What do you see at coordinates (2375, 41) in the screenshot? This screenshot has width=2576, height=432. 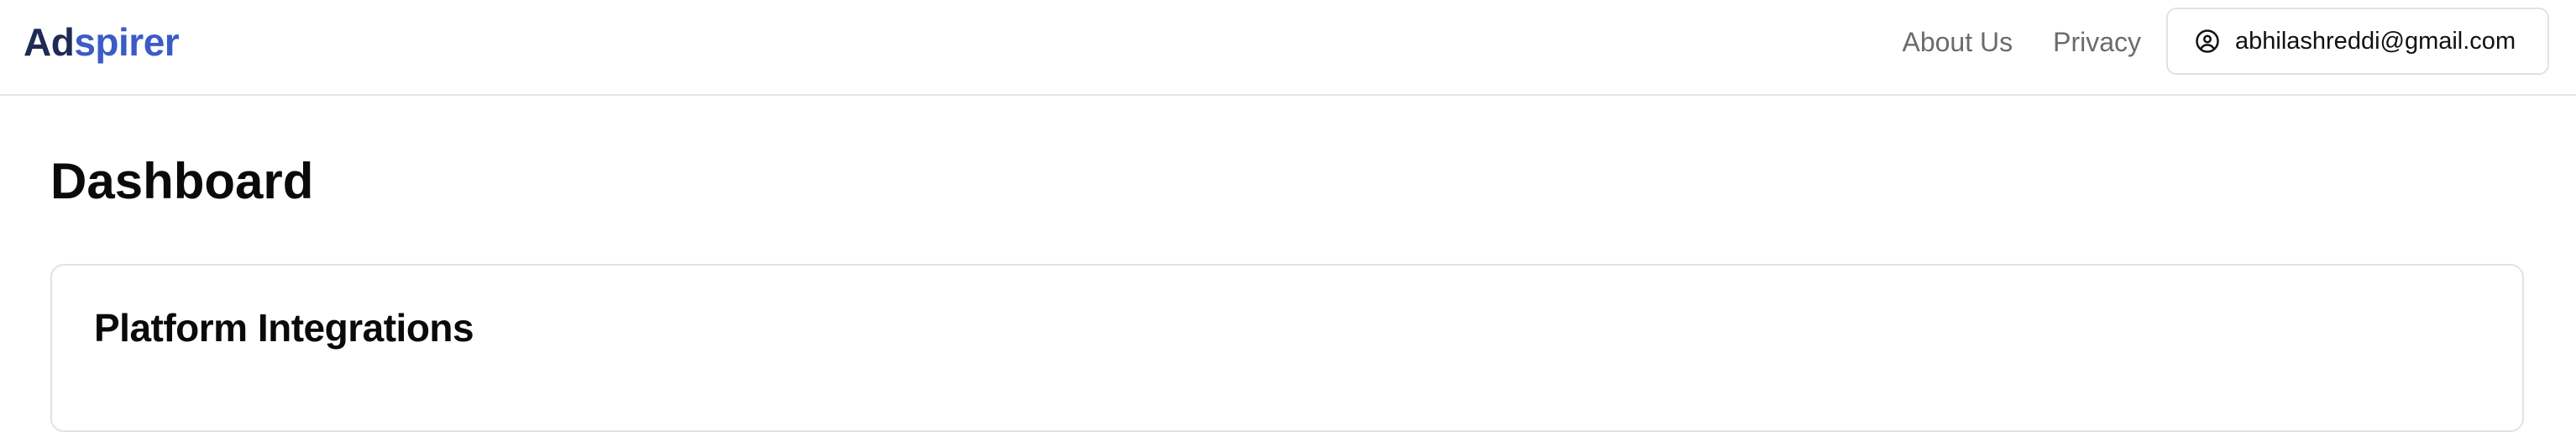 I see `user-email: abhilashreddi@gmail.com` at bounding box center [2375, 41].